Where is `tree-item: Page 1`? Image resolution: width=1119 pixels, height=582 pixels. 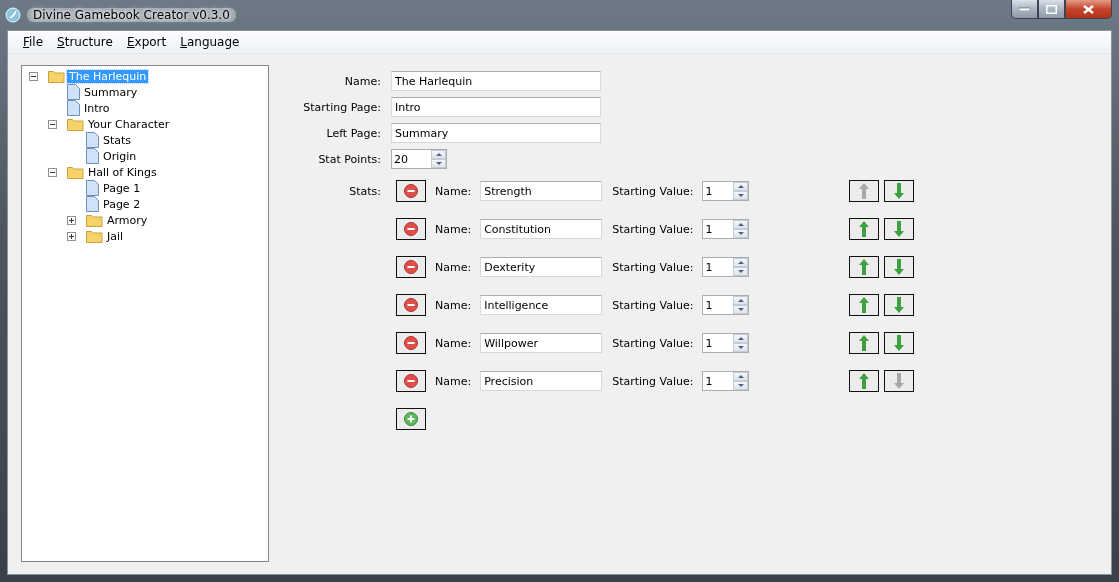
tree-item: Page 1 is located at coordinates (122, 188).